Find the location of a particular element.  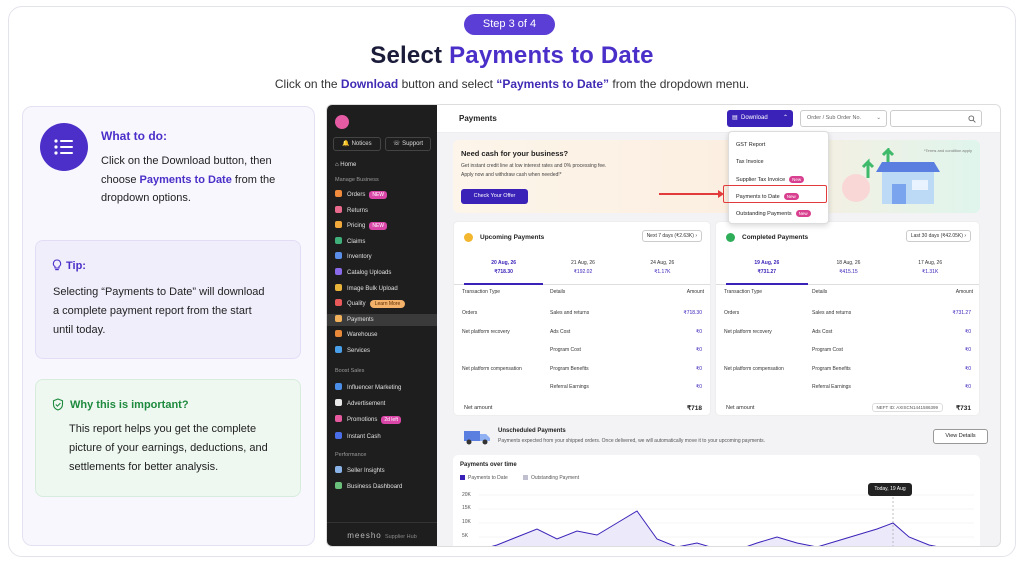

sidebar-item-claims: Claims is located at coordinates (350, 242).